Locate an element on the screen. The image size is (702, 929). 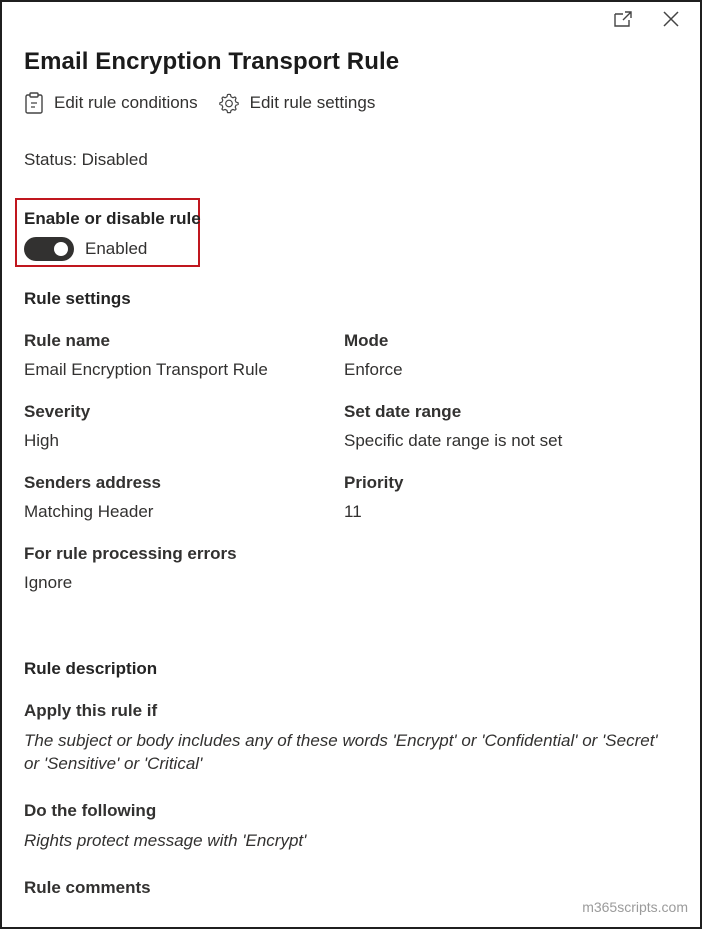
panel-top-icons is located at coordinates (647, 19).